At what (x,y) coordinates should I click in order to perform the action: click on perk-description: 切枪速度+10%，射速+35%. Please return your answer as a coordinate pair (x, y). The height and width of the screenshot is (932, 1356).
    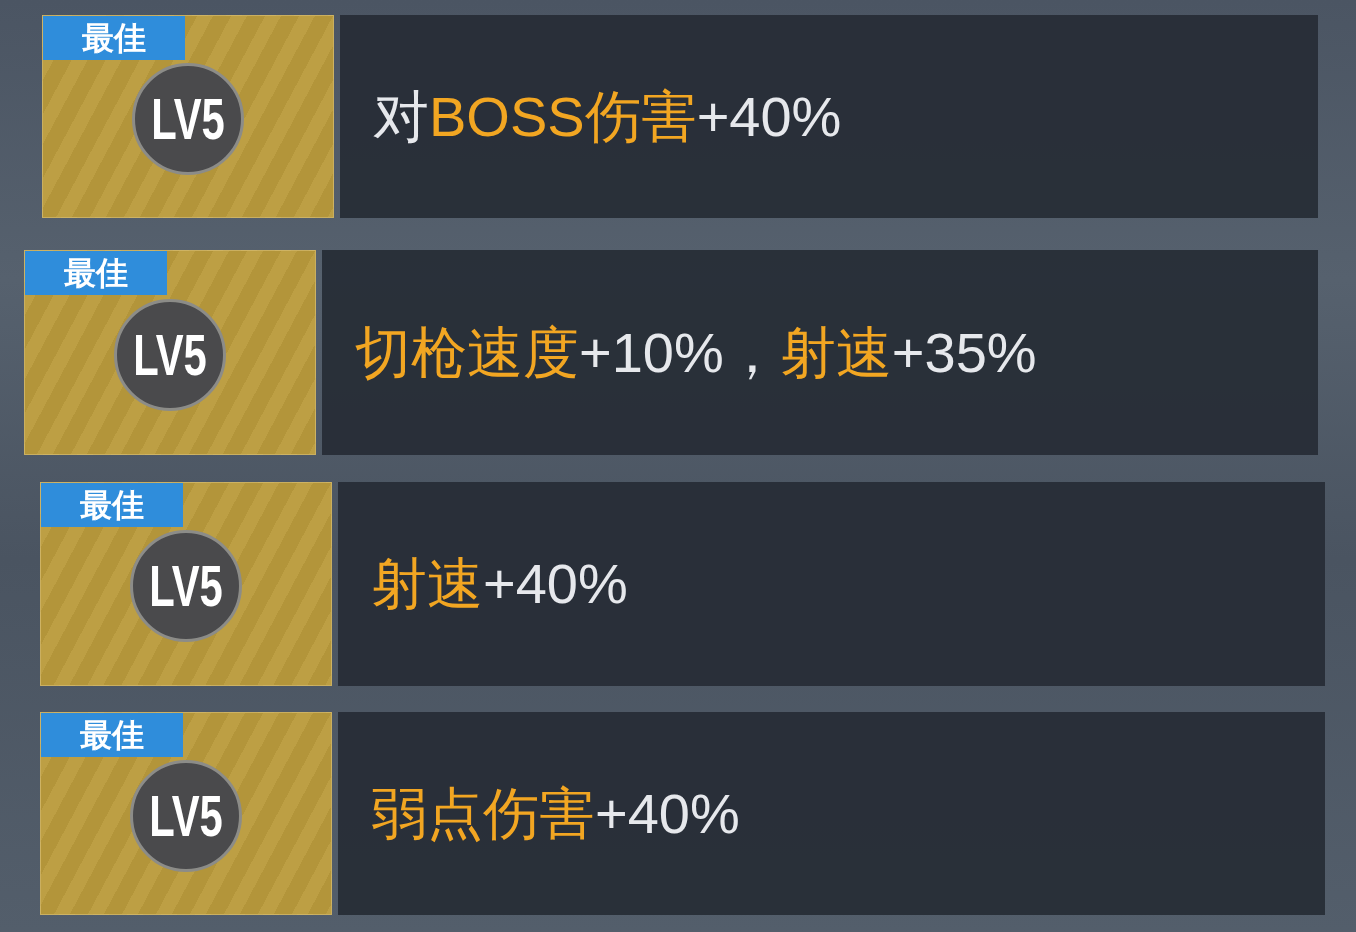
    Looking at the image, I should click on (696, 352).